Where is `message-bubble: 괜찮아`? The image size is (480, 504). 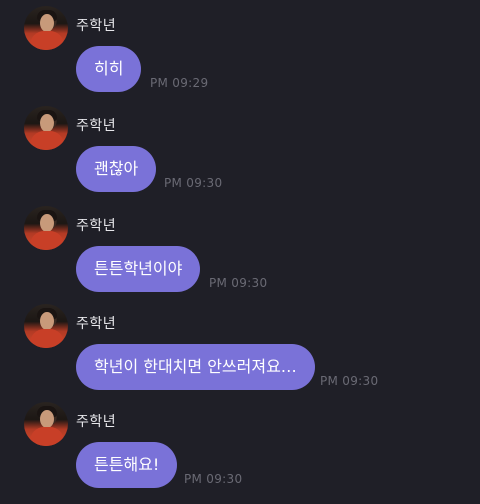
message-bubble: 괜찮아 is located at coordinates (116, 169).